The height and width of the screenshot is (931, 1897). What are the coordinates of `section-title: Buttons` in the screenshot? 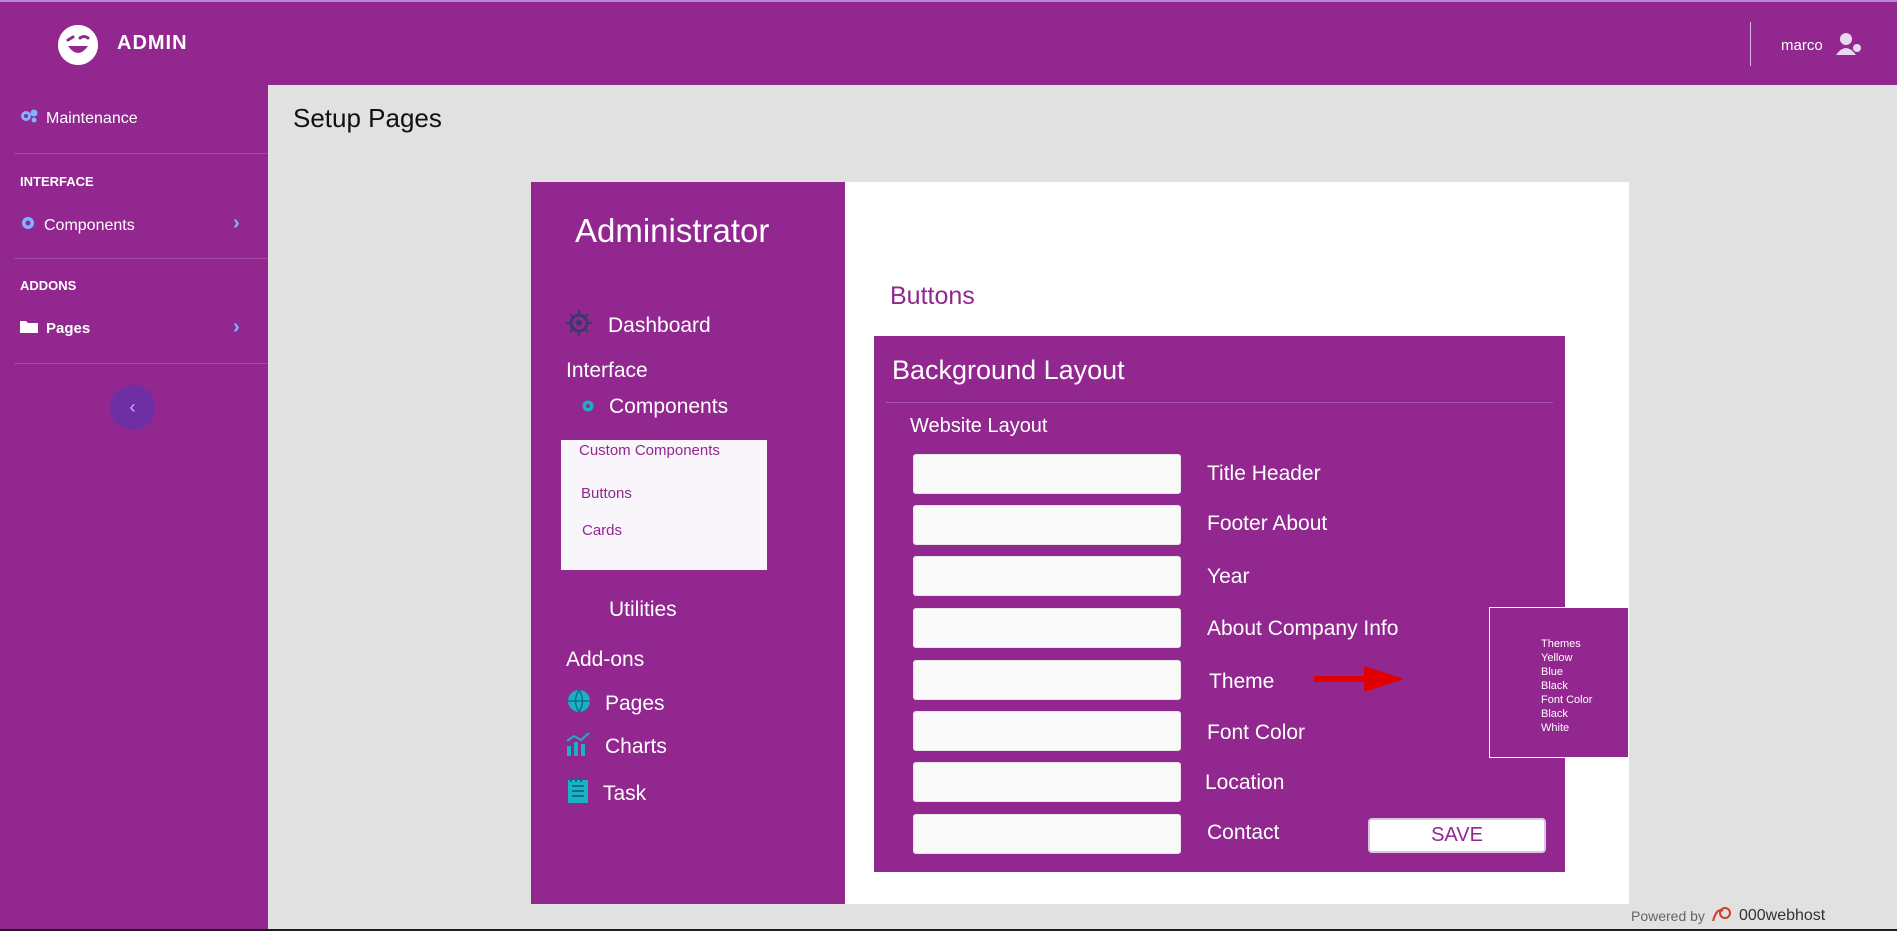 It's located at (932, 296).